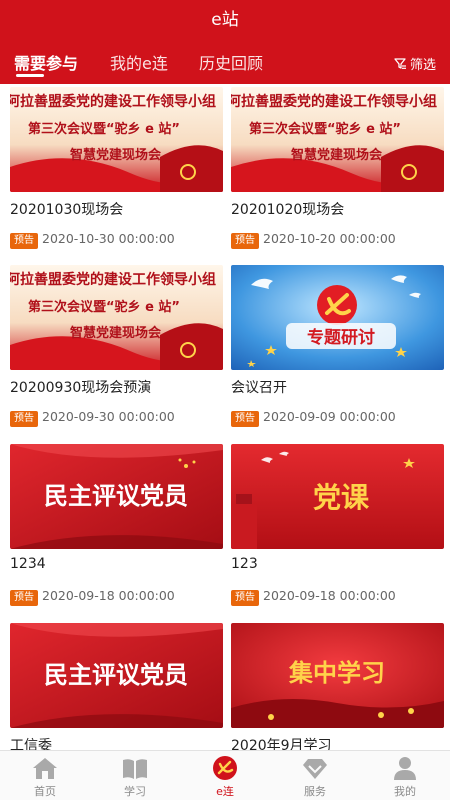  I want to click on activity-card: 民主评议党员 工信委, so click(116, 686).